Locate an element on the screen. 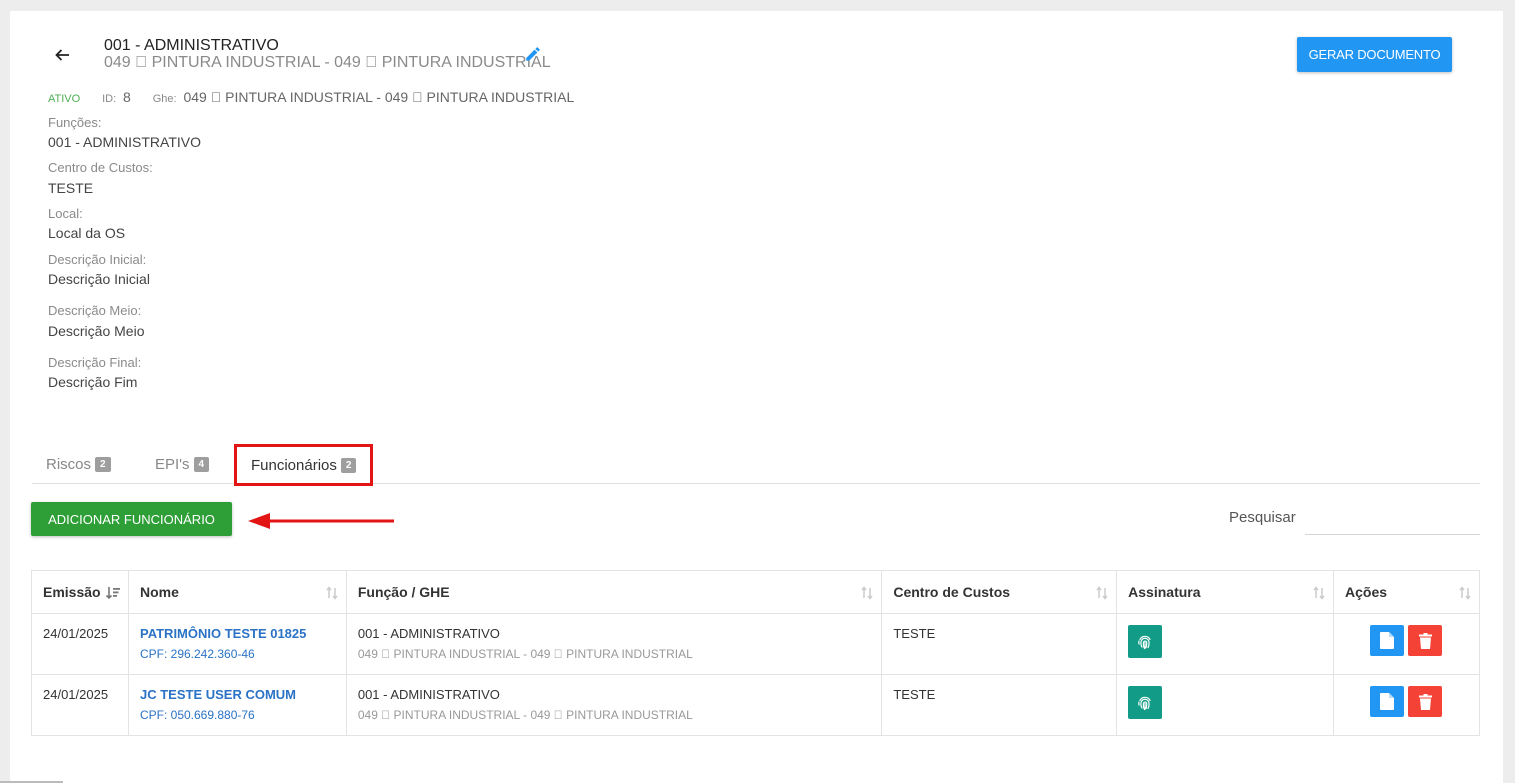 This screenshot has width=1515, height=783. cell-nome: JC TESTE USER COMUM CPF: 050.669.880-76 is located at coordinates (237, 705).